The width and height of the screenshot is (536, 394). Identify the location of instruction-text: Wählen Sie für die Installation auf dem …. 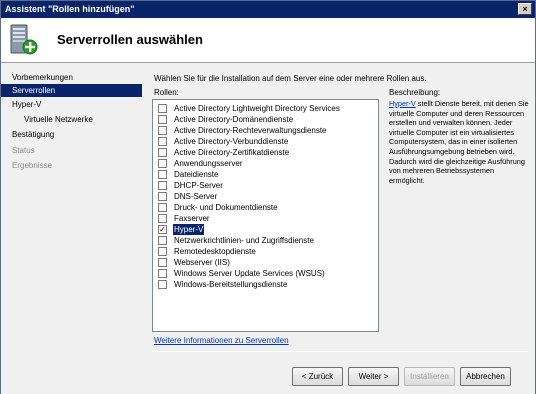
(290, 78).